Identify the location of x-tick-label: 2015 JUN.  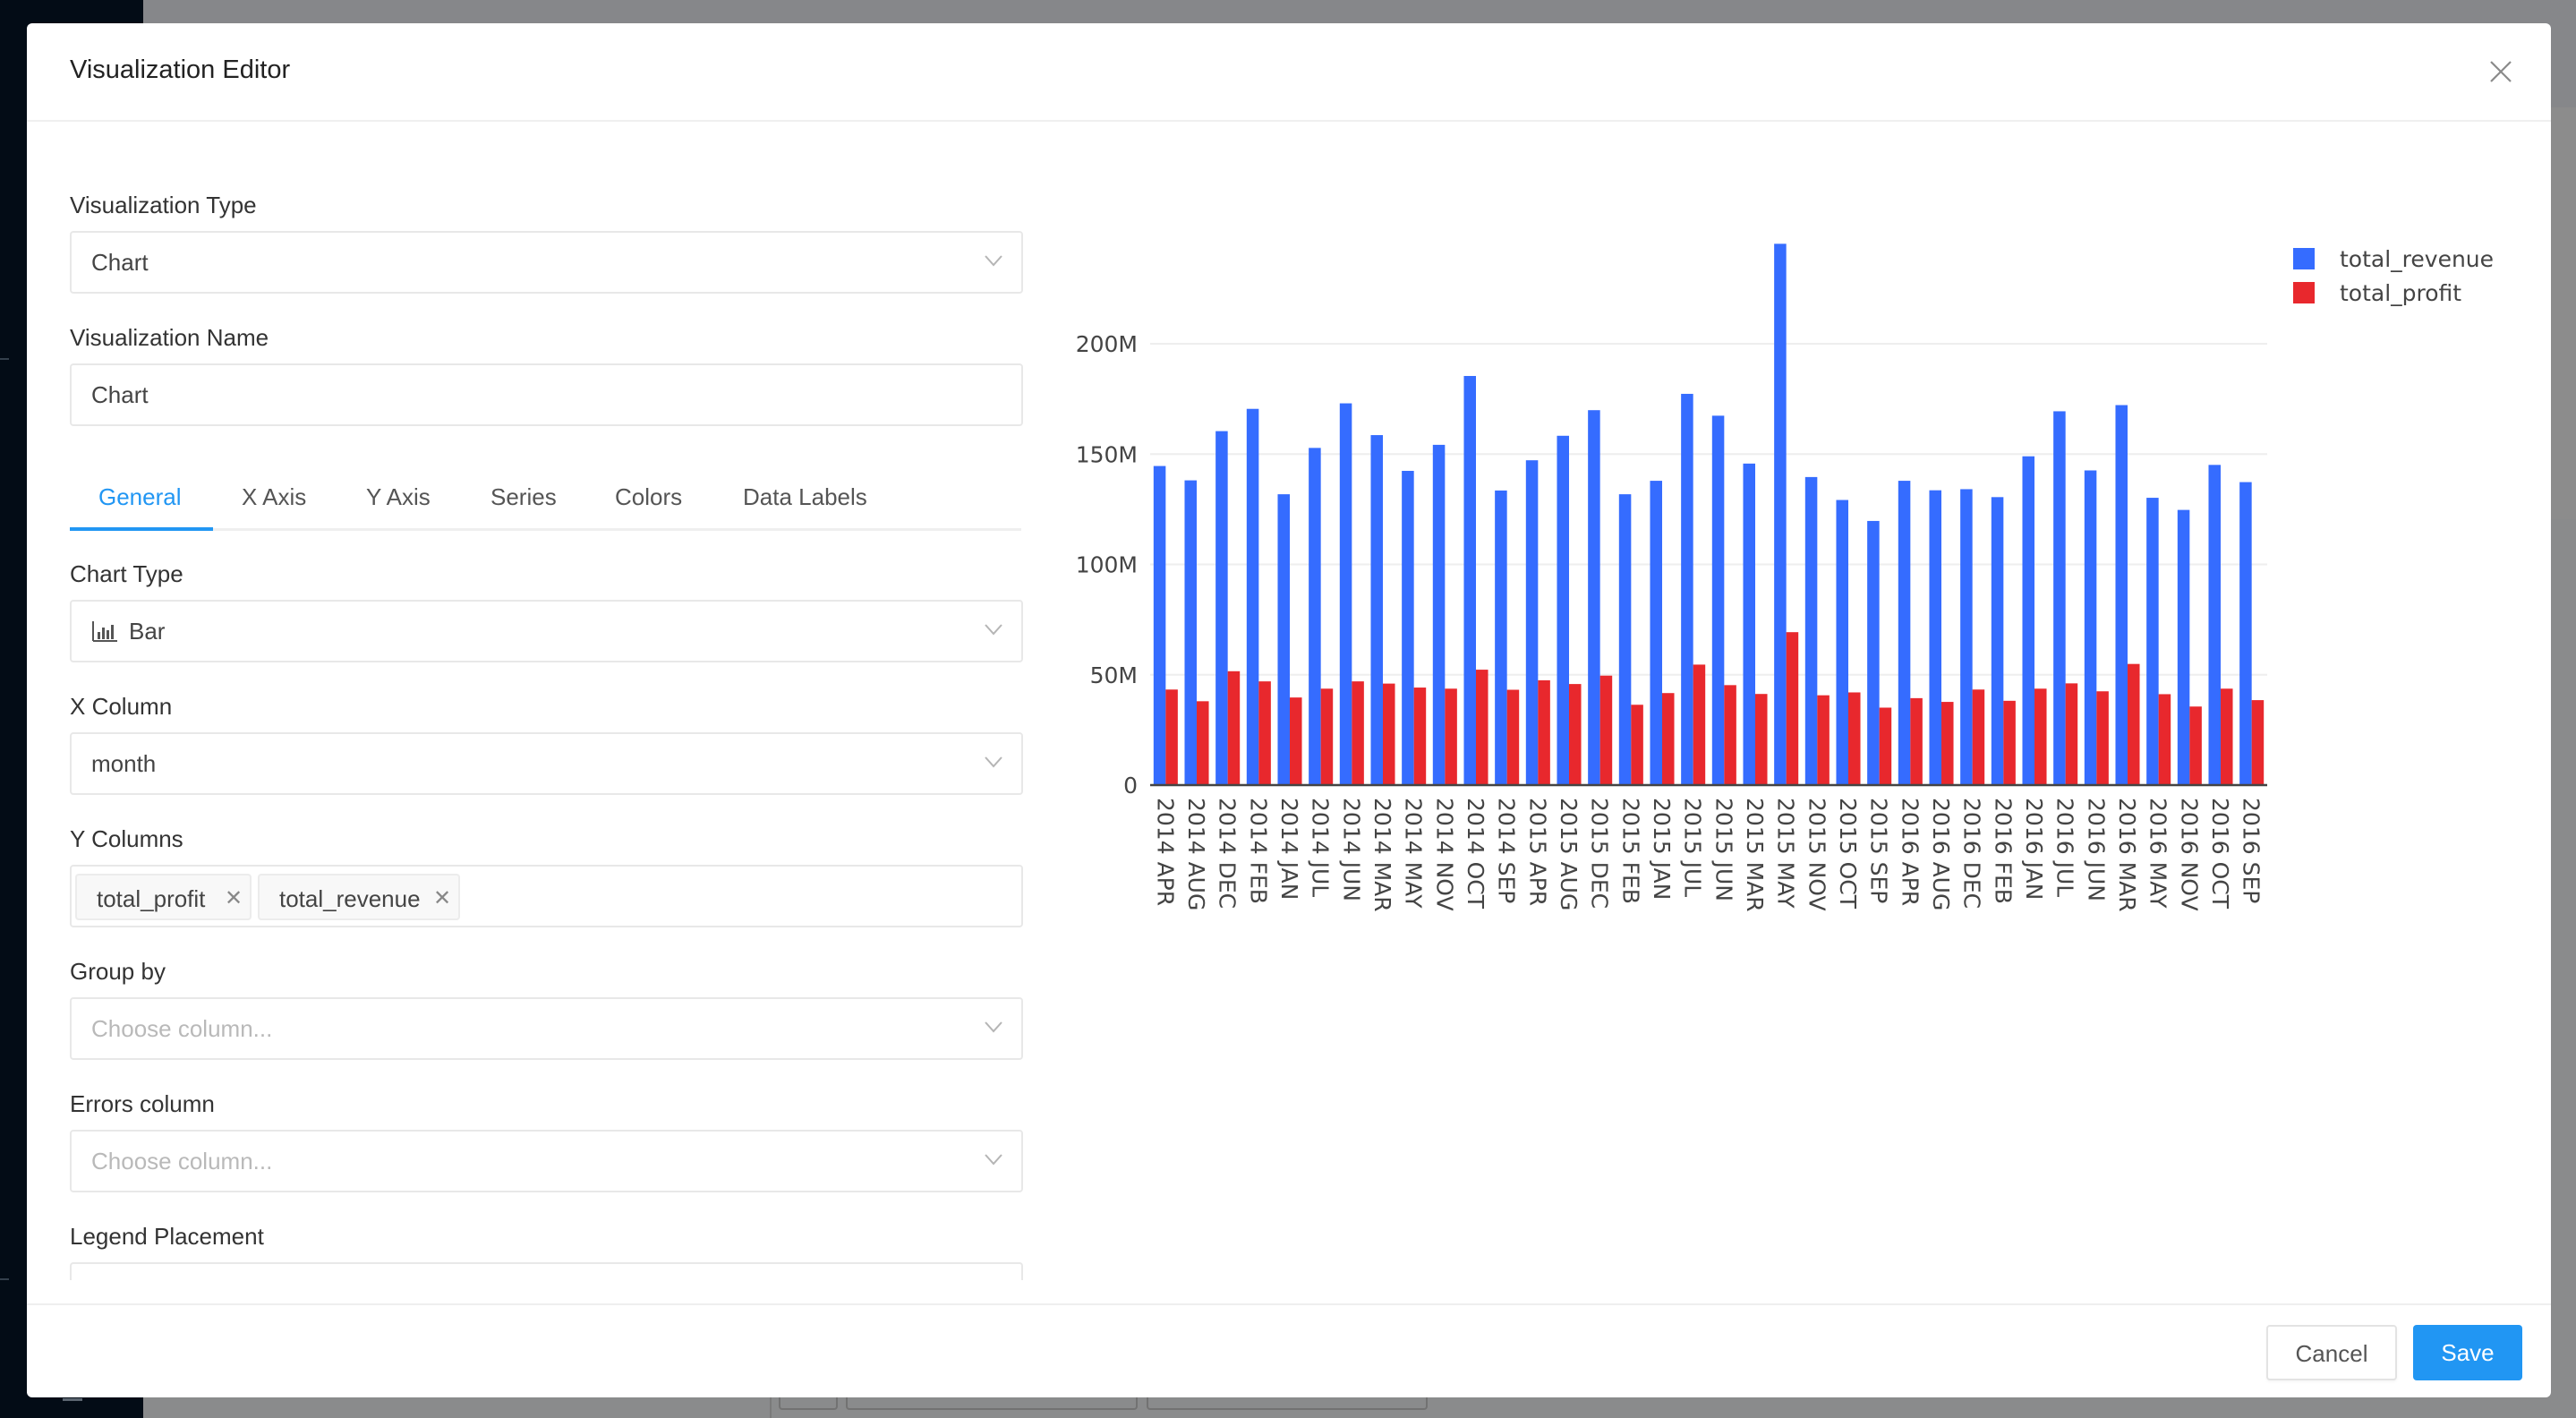
(1723, 850).